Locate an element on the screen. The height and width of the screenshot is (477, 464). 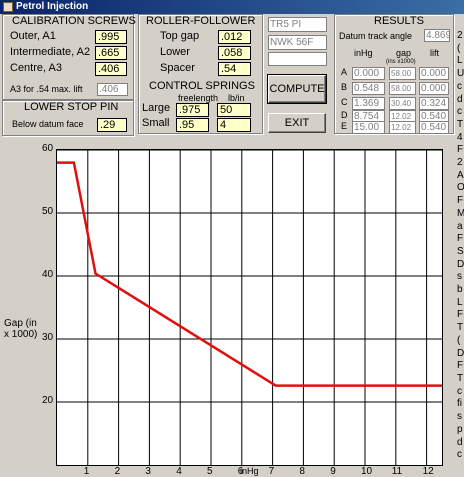
gap-col-sub: (ins x1000) is located at coordinates (401, 62).